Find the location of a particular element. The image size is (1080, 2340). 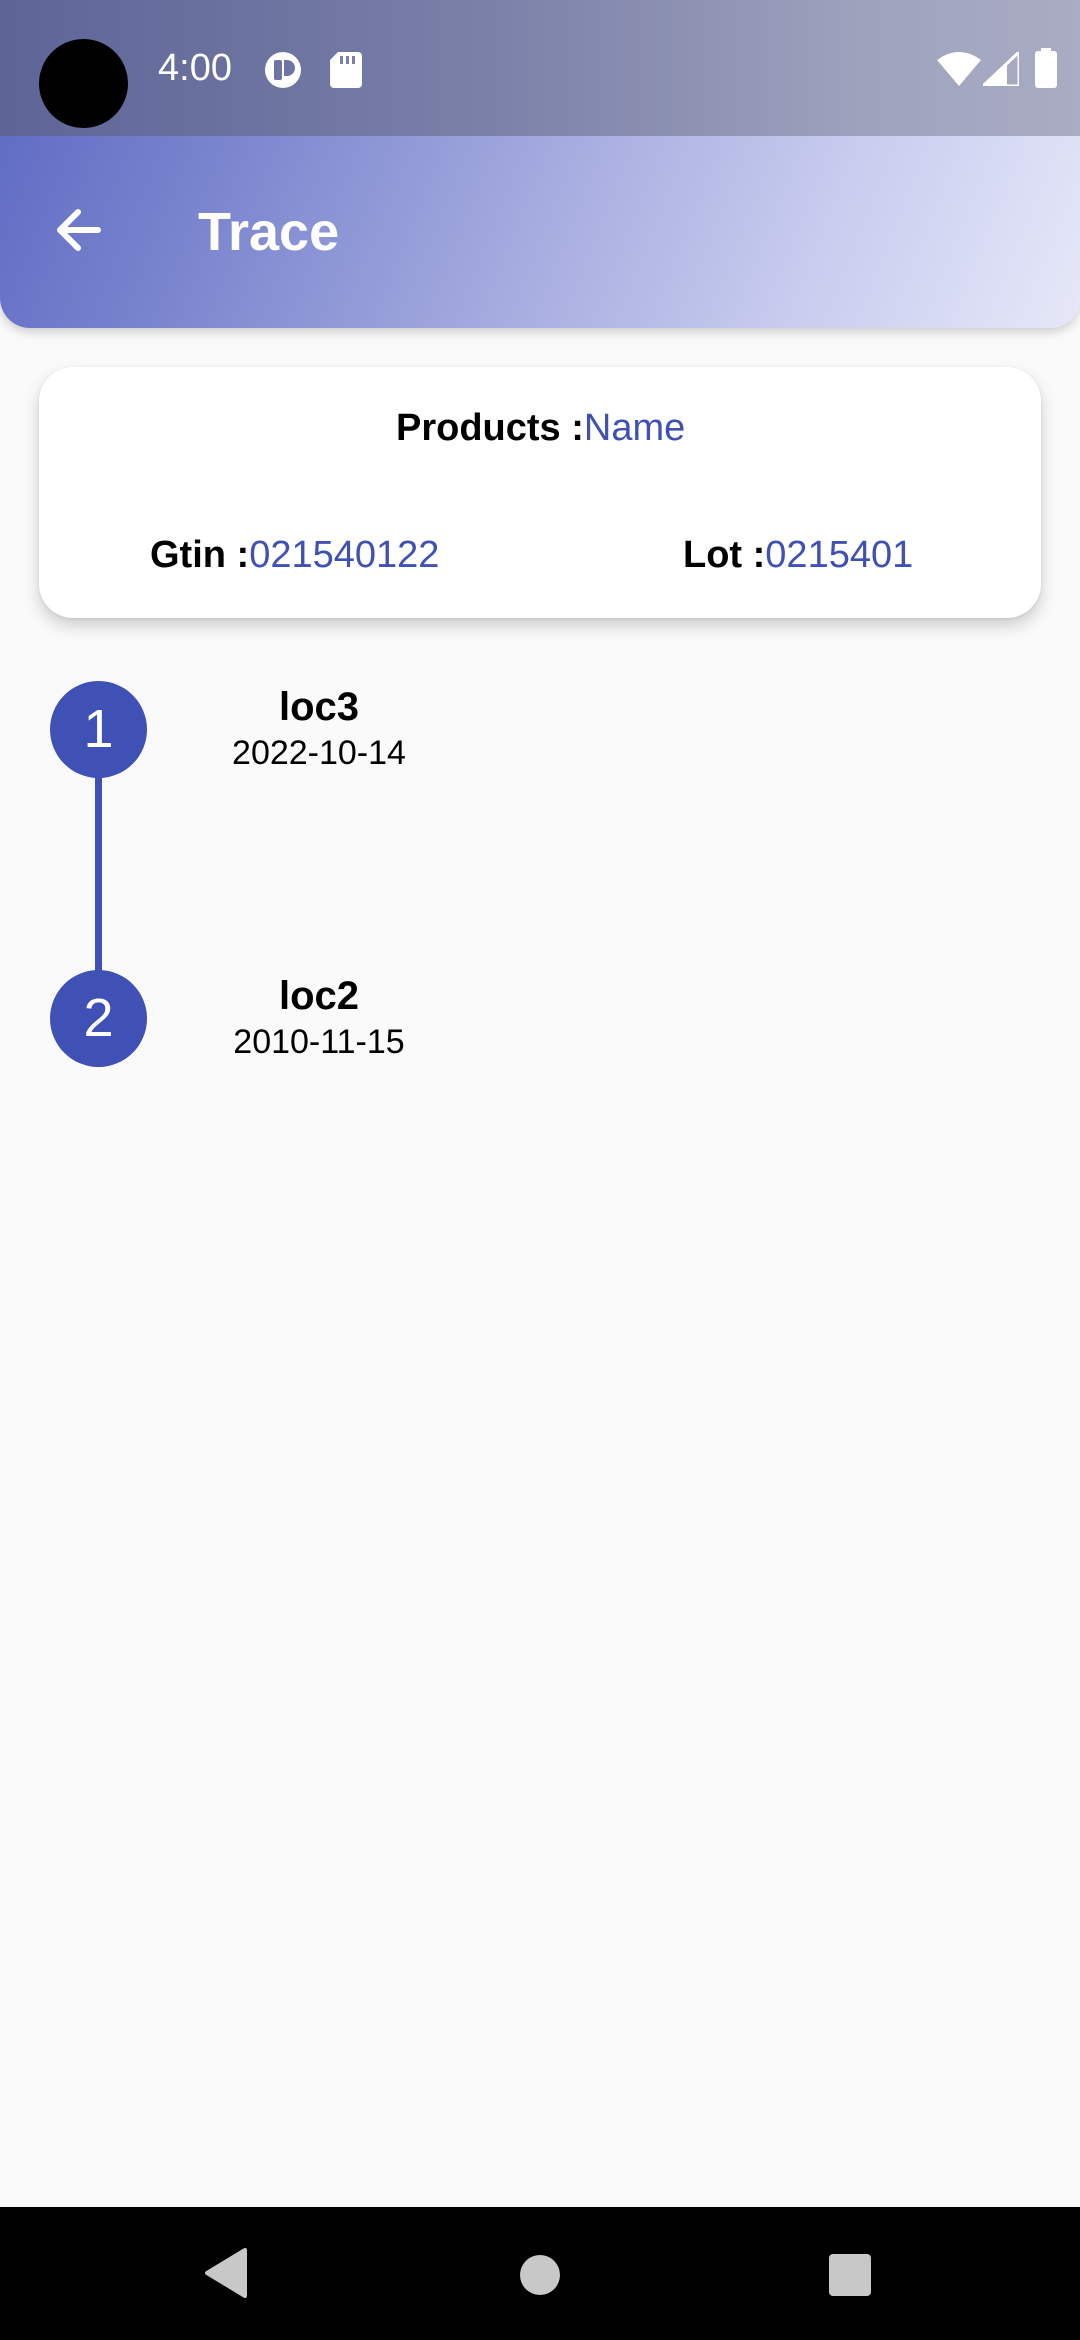

gtin-value: 021540122 is located at coordinates (344, 555).